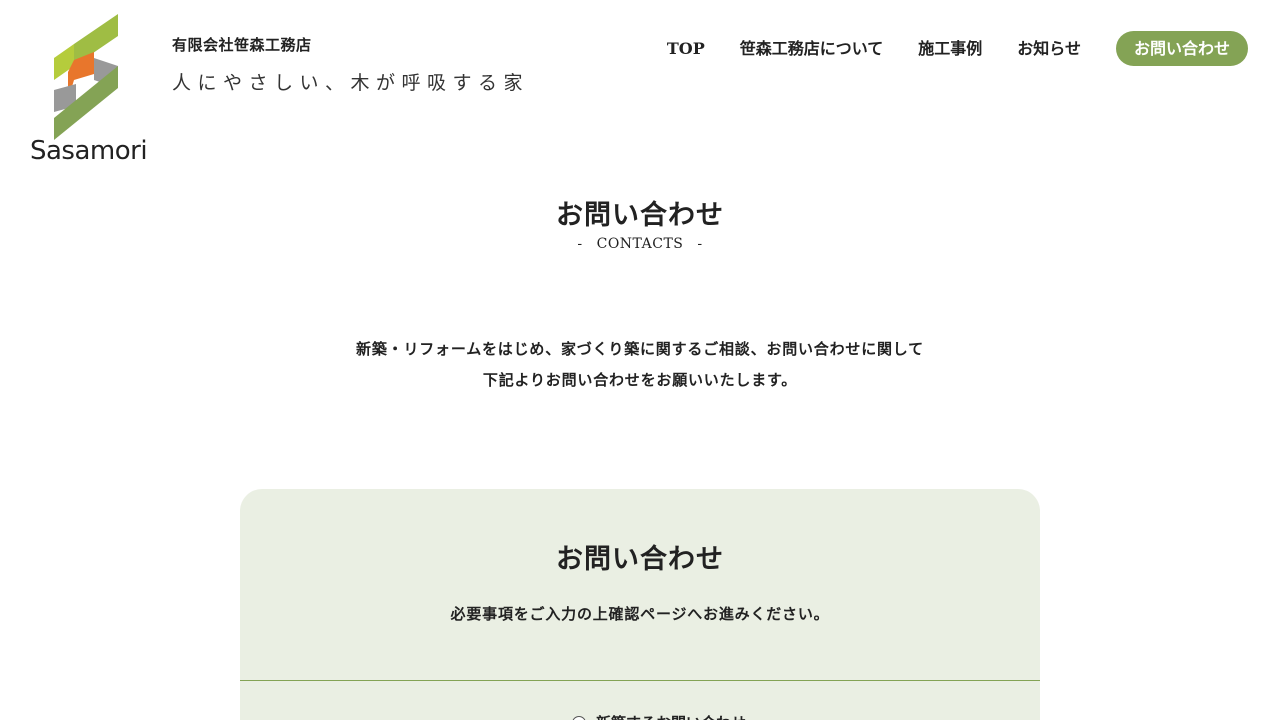 The width and height of the screenshot is (1280, 720). I want to click on inquiry-type-label: 新築するお問い合わせ, so click(671, 716).